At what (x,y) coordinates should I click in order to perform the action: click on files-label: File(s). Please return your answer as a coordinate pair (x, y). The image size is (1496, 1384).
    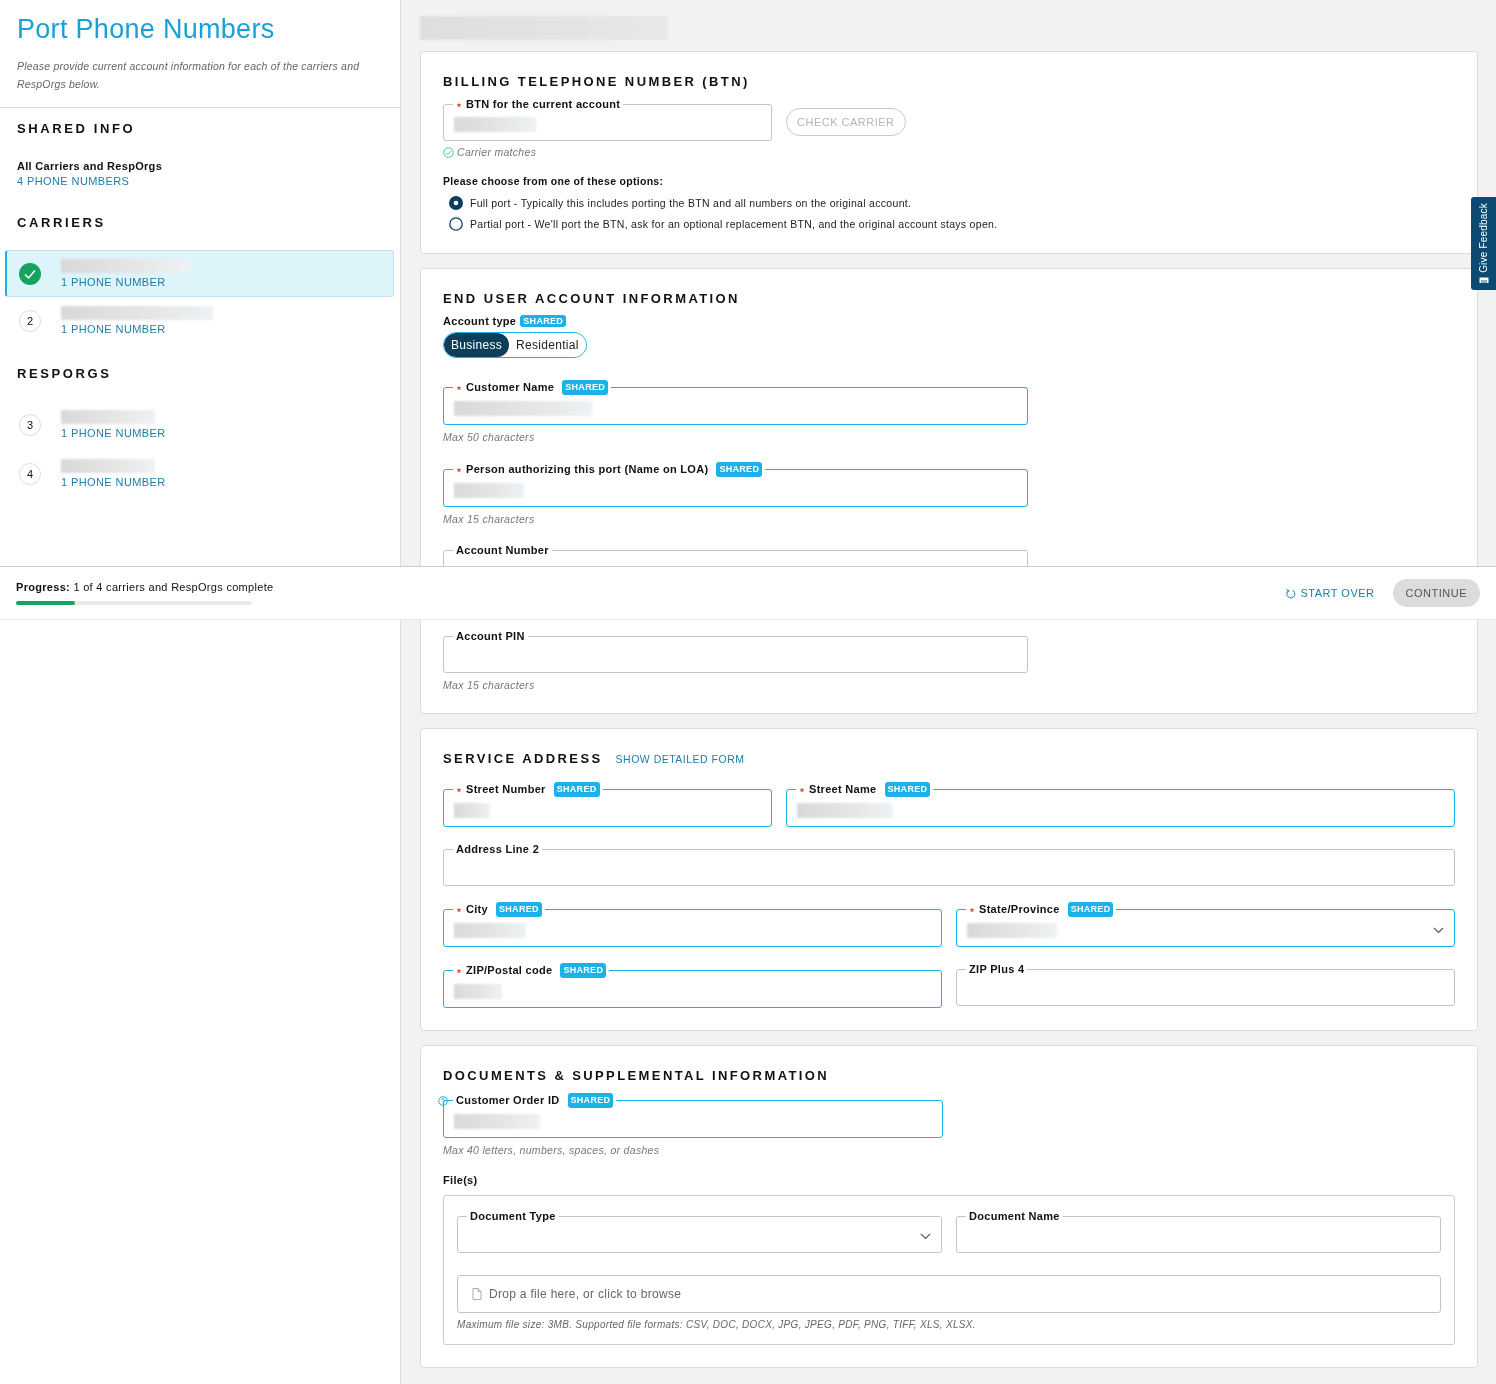
    Looking at the image, I should click on (461, 1180).